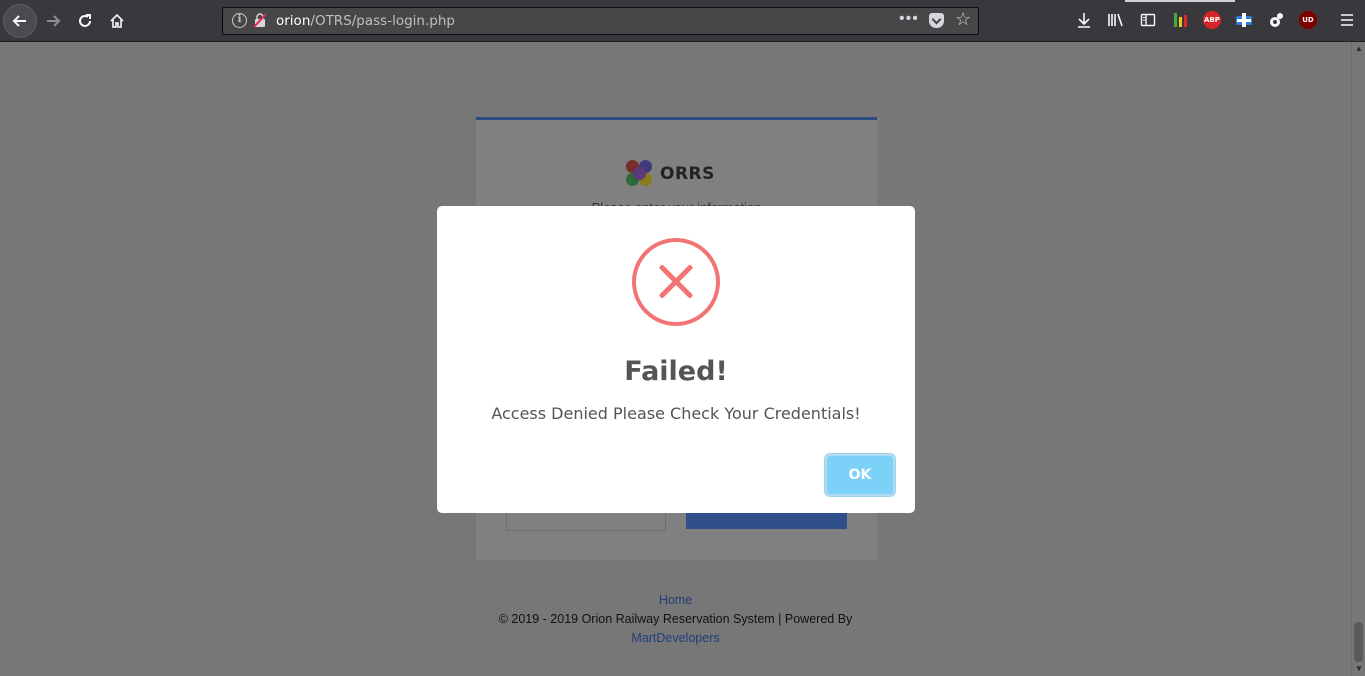  What do you see at coordinates (1212, 20) in the screenshot?
I see `adblock-plus-icon: ABP` at bounding box center [1212, 20].